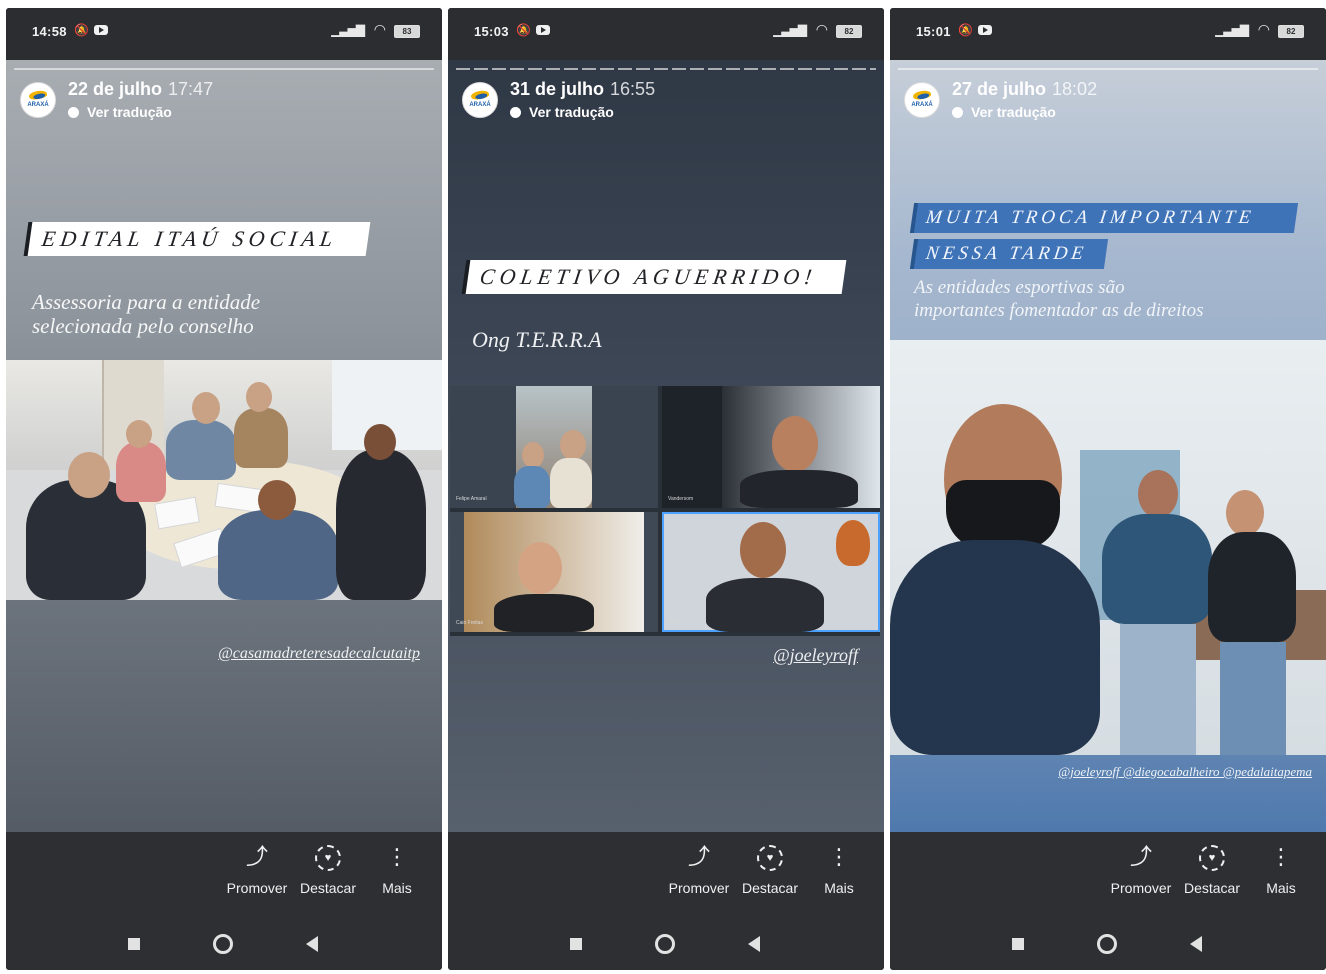 The height and width of the screenshot is (974, 1326). I want to click on battery-icon: 82, so click(1291, 31).